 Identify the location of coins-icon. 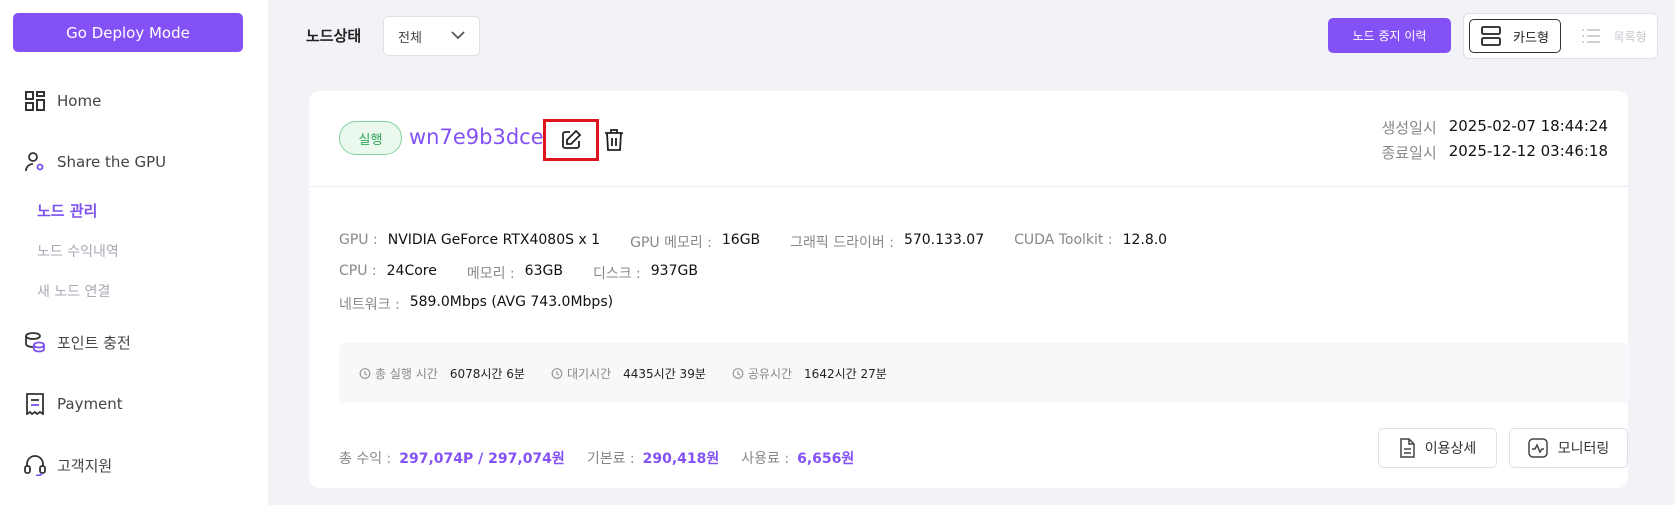
(35, 342).